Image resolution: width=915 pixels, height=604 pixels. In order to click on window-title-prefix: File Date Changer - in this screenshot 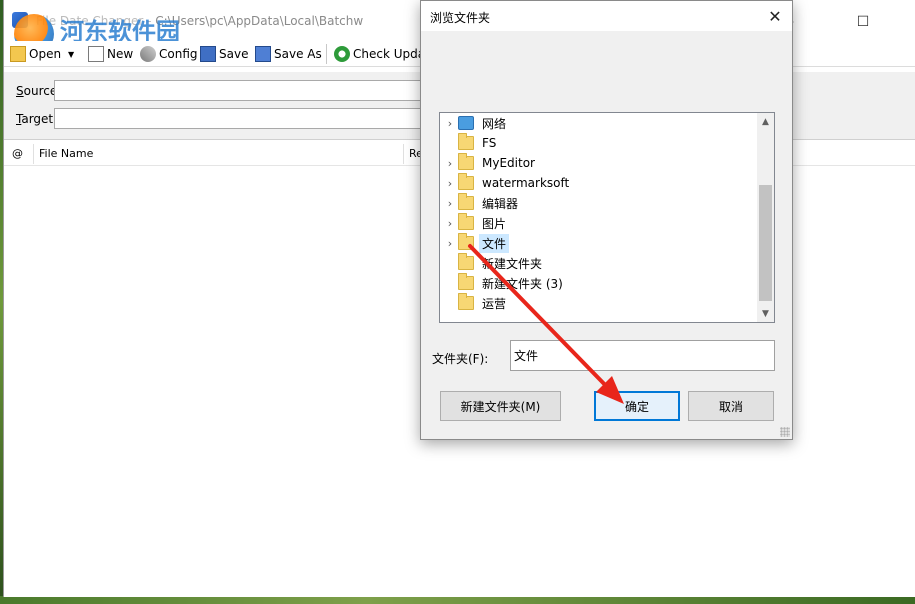, I will do `click(96, 21)`.